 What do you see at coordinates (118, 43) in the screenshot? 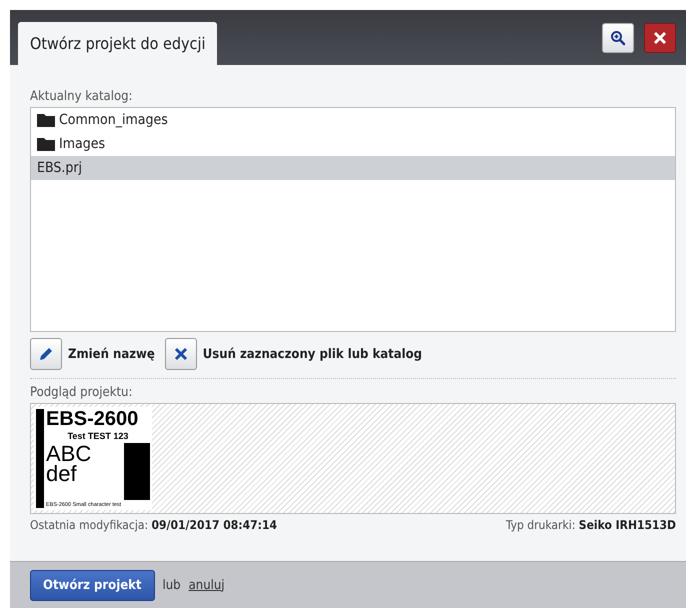
I see `dialog-title-tab: Otwórz projekt do edycji` at bounding box center [118, 43].